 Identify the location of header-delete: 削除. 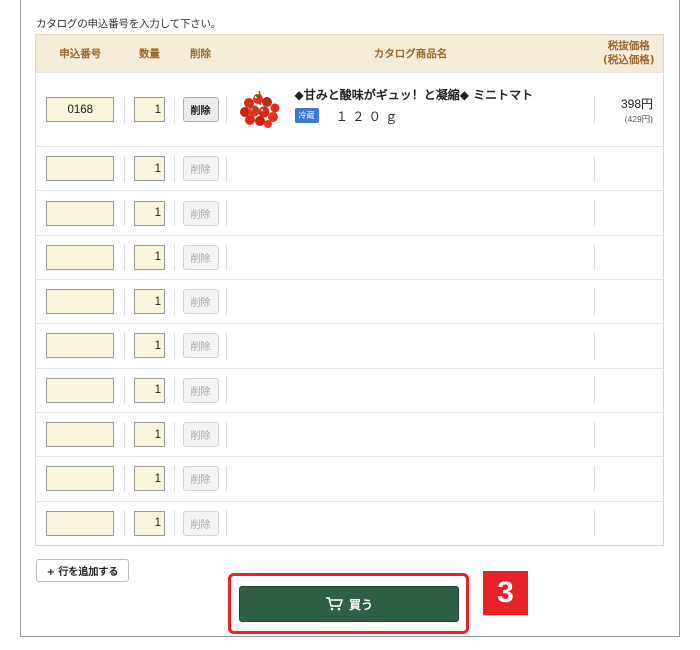
(200, 53).